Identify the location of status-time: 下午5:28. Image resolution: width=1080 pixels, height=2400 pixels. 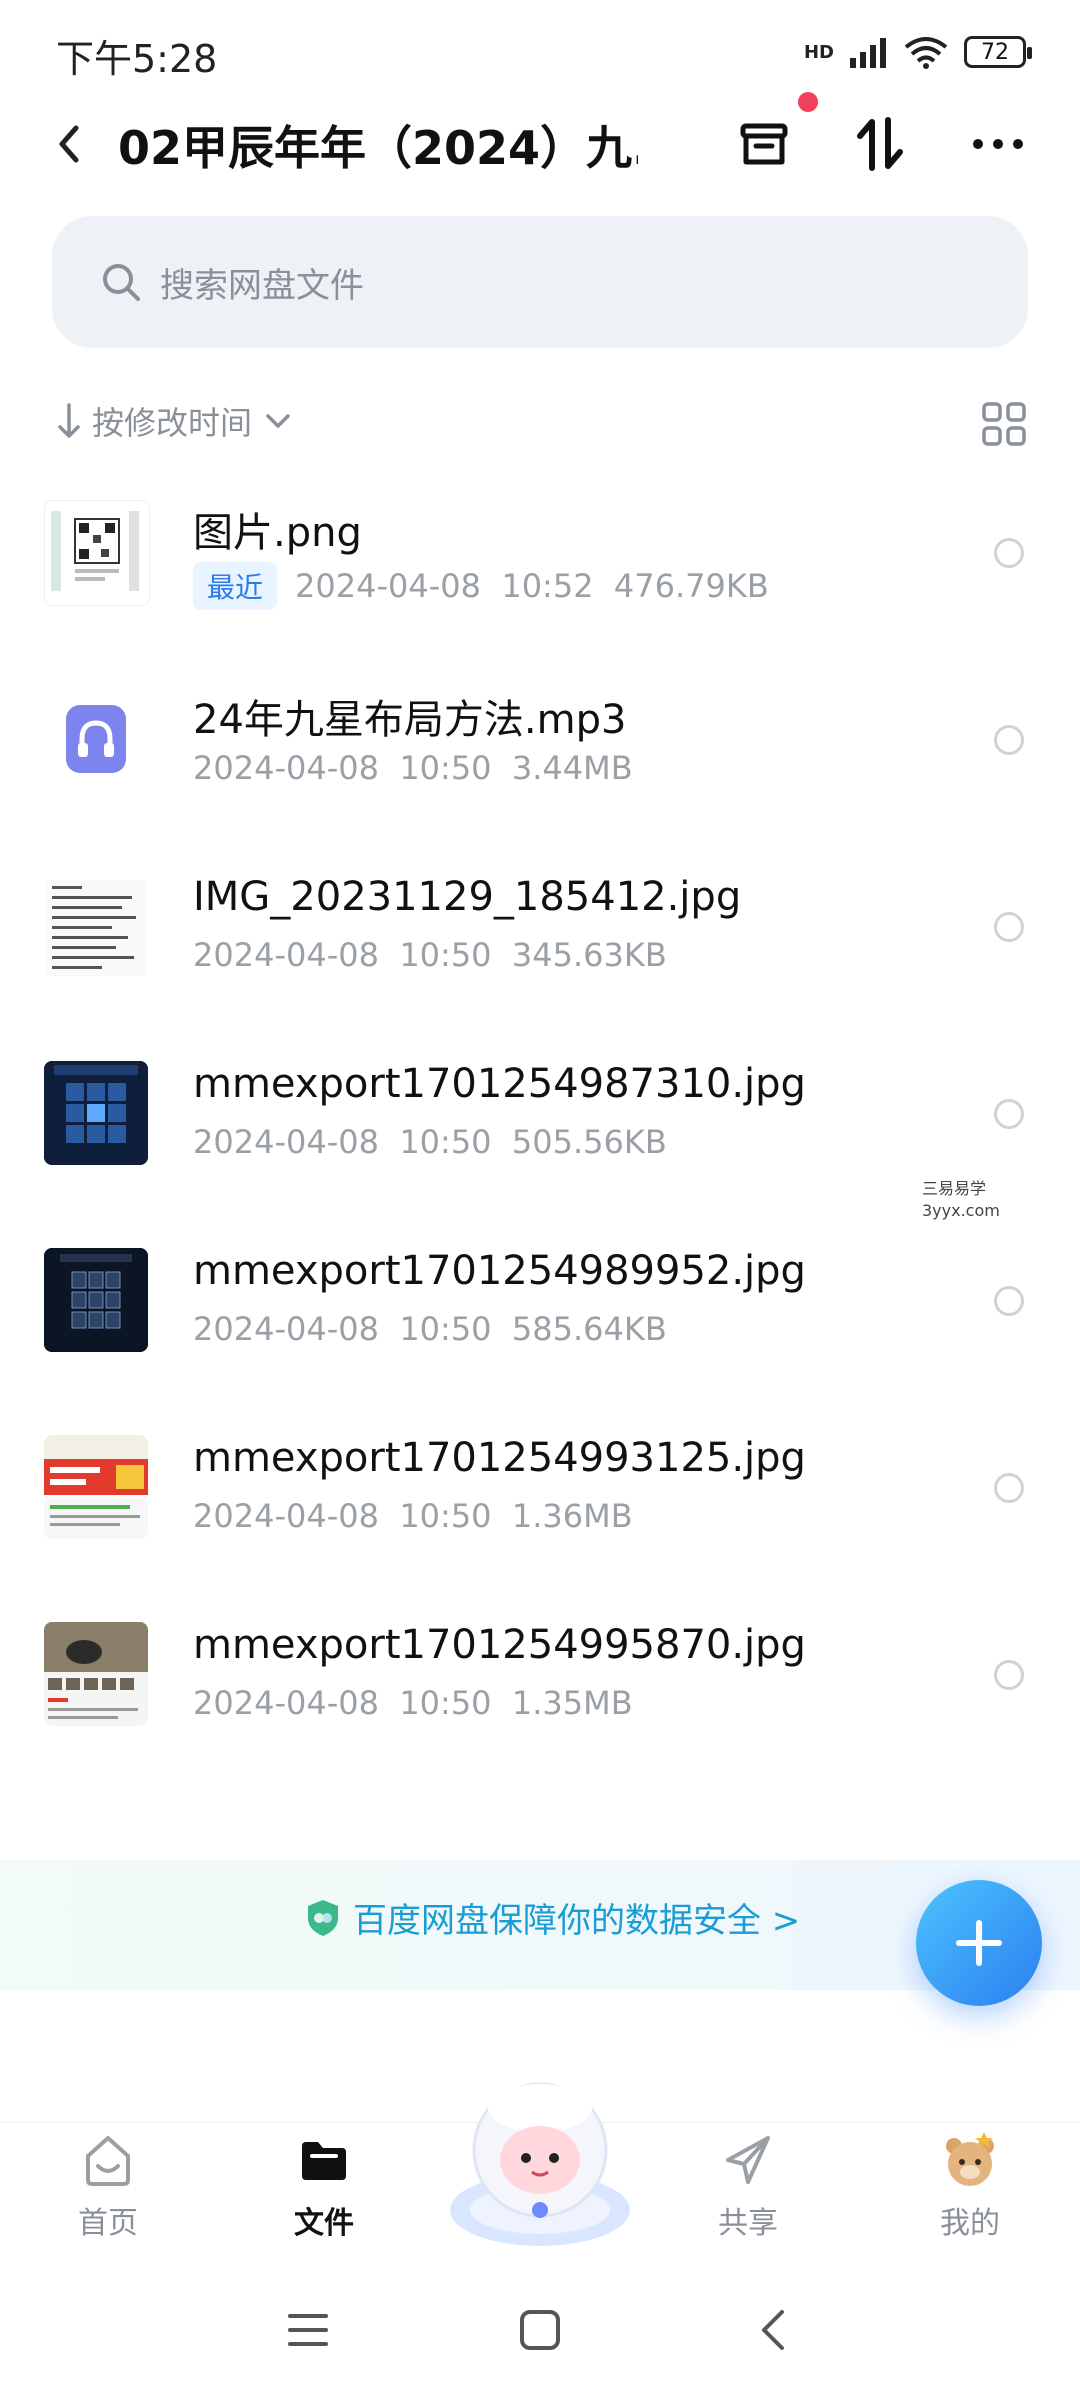
(137, 59).